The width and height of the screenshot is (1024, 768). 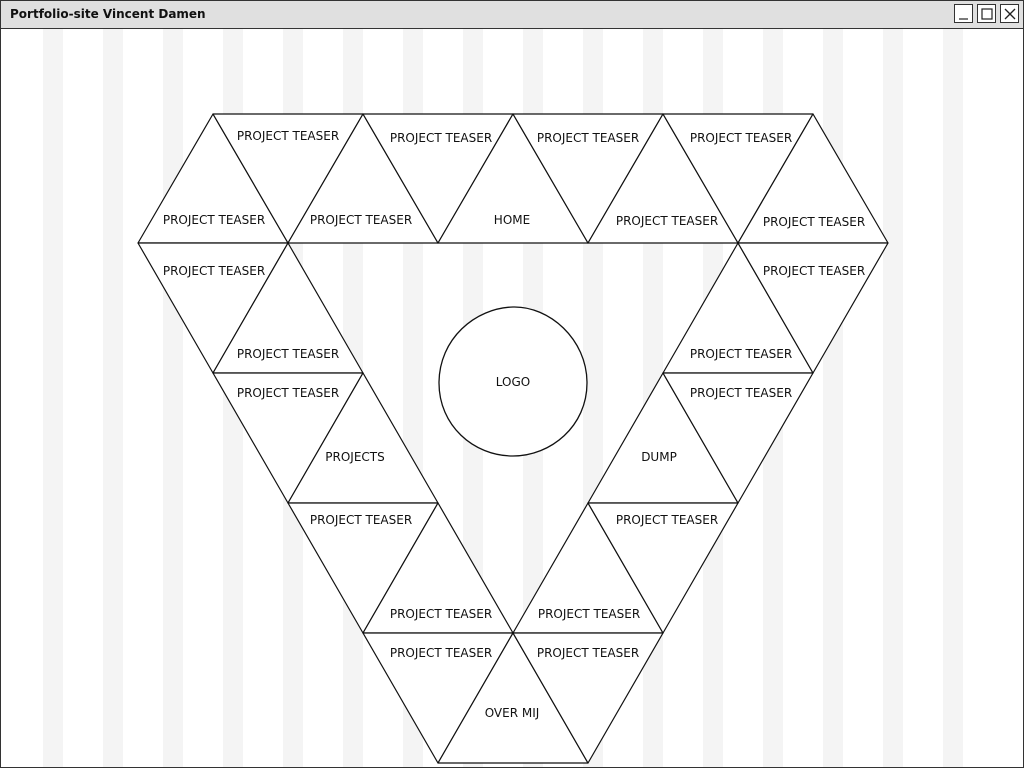 What do you see at coordinates (512, 220) in the screenshot?
I see `home-label: HOME` at bounding box center [512, 220].